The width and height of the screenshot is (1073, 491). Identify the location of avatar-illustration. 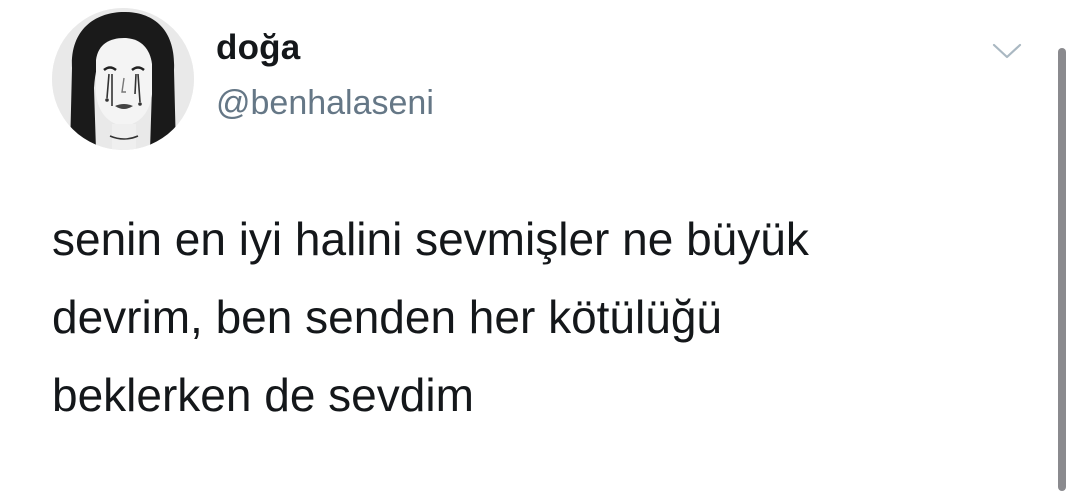
(123, 79).